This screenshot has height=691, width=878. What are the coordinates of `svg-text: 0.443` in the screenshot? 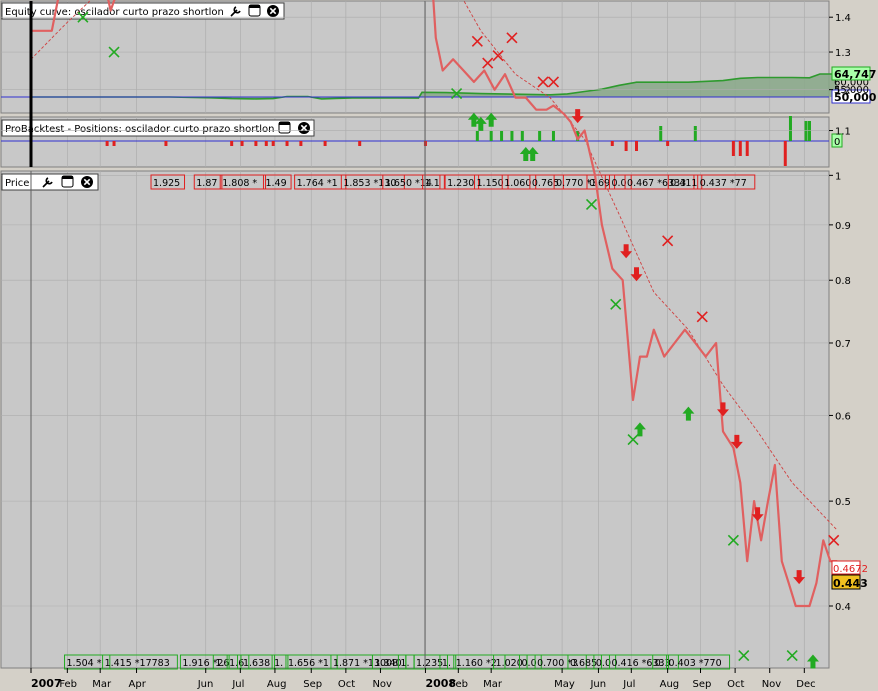 It's located at (850, 583).